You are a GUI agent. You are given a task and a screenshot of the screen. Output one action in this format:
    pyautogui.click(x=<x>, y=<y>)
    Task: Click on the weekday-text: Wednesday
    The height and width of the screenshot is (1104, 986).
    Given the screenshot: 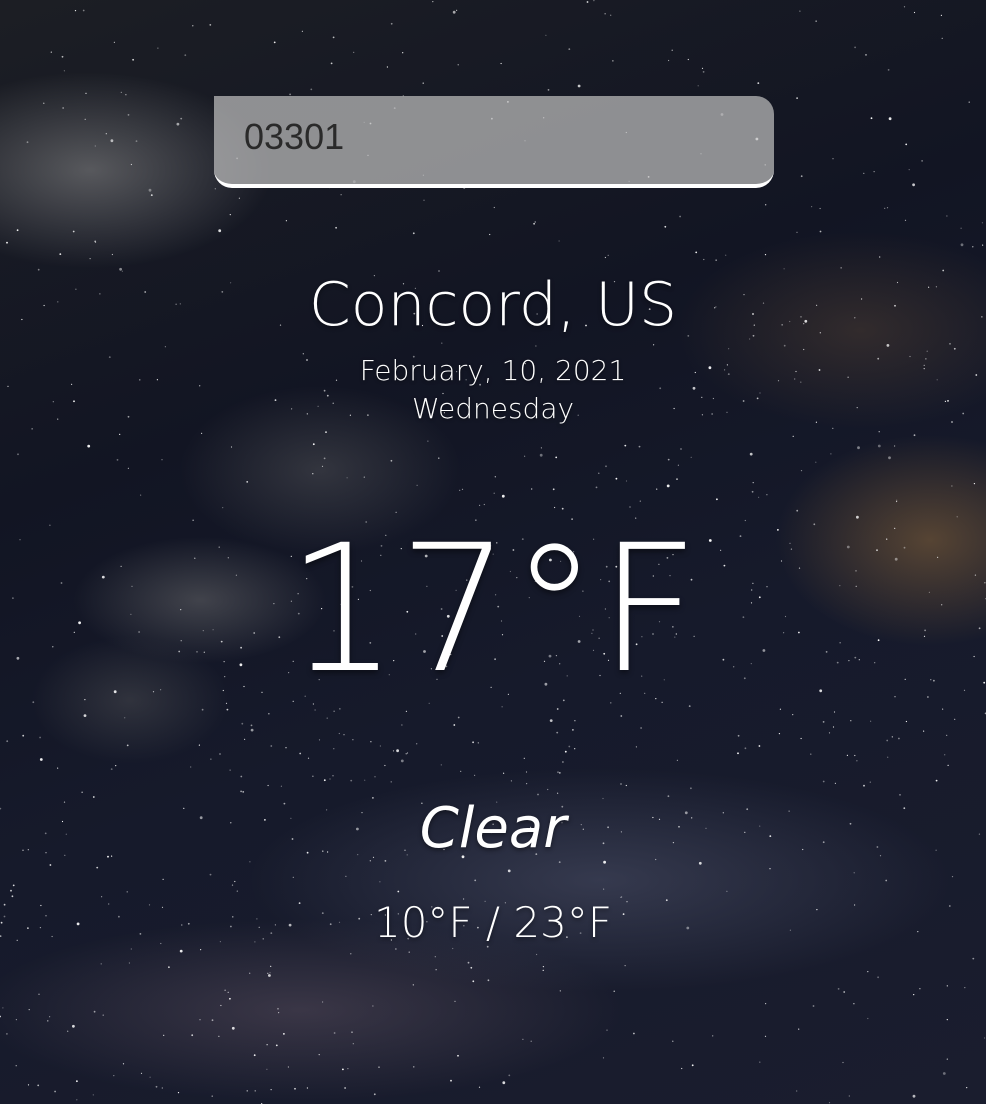 What is the action you would take?
    pyautogui.click(x=493, y=408)
    